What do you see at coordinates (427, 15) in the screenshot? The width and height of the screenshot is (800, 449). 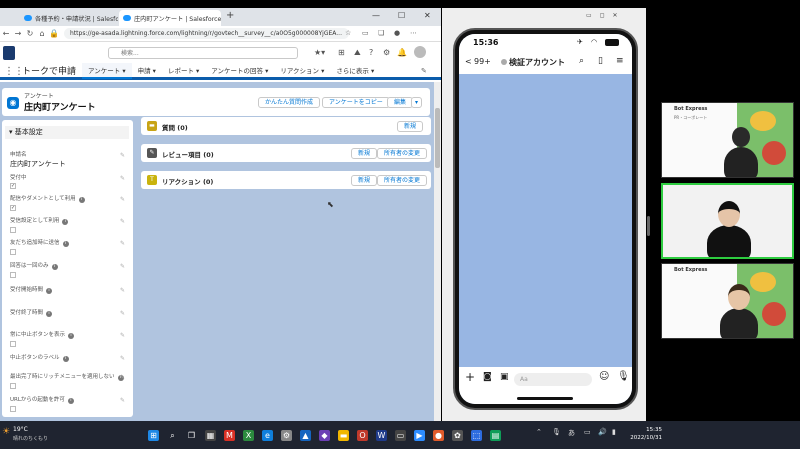 I see `close-button: ✕` at bounding box center [427, 15].